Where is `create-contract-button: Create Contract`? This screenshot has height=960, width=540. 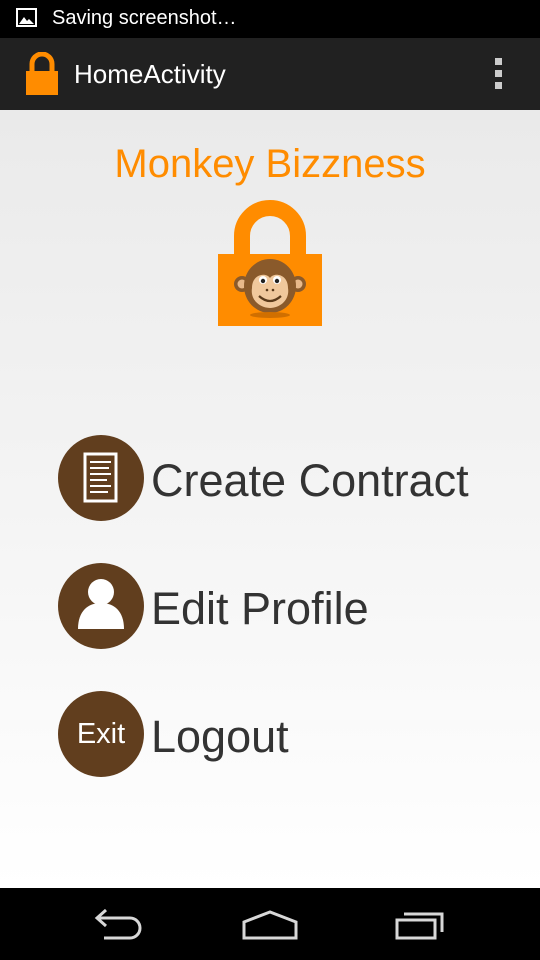 create-contract-button: Create Contract is located at coordinates (278, 478).